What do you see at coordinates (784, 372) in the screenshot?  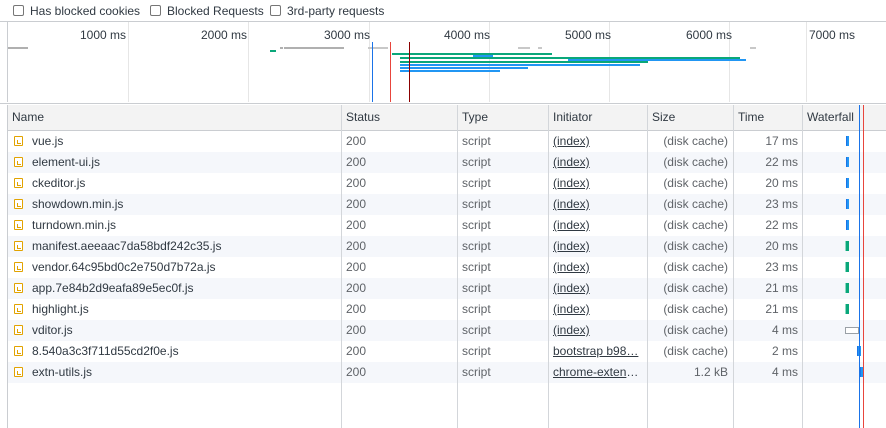 I see `request-time: 4 ms` at bounding box center [784, 372].